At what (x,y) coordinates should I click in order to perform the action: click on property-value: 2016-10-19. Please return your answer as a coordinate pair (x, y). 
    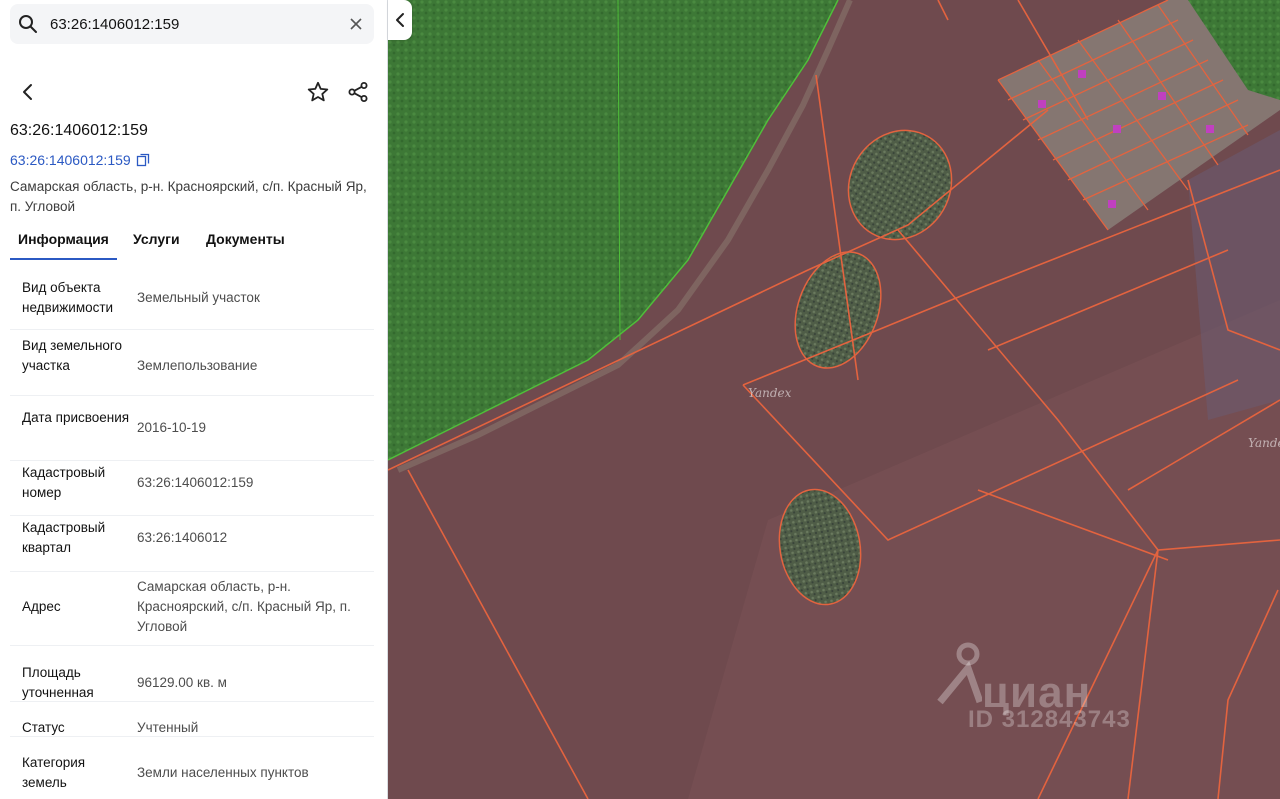
    Looking at the image, I should click on (172, 427).